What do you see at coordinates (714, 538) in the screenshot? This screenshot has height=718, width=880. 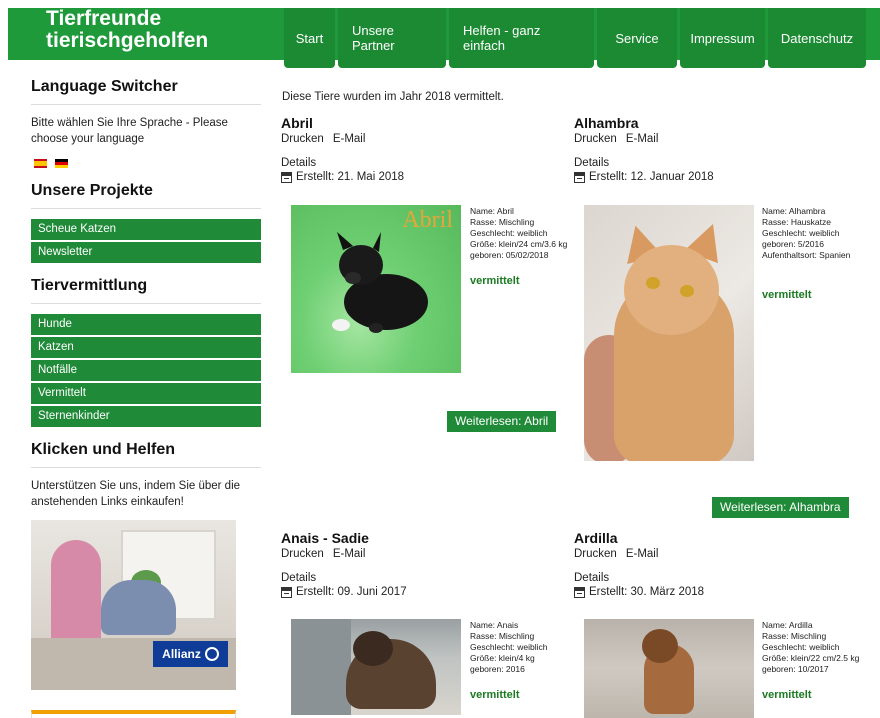 I see `entry-title: Ardilla` at bounding box center [714, 538].